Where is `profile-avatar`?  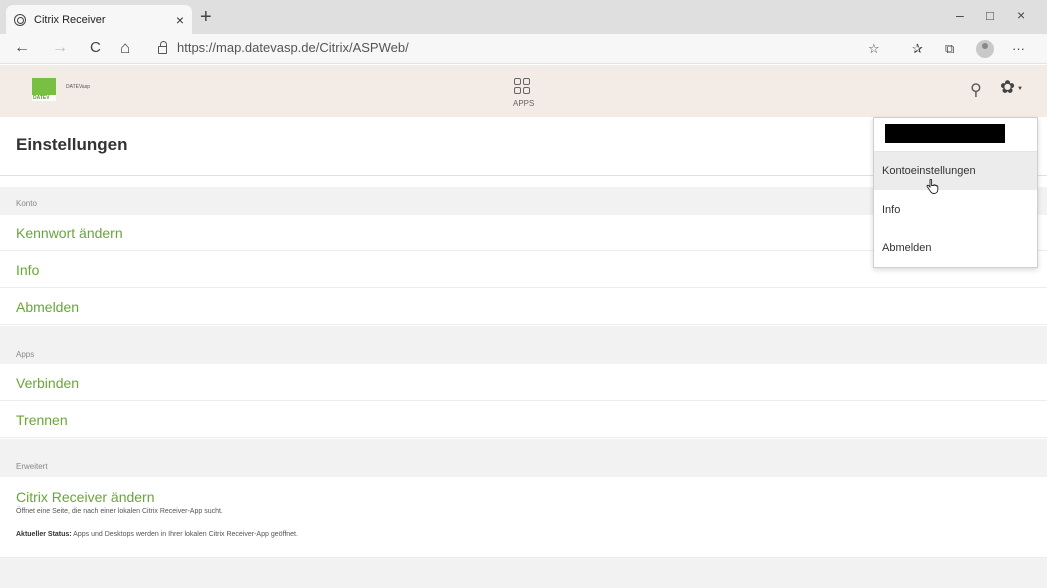
profile-avatar is located at coordinates (985, 49).